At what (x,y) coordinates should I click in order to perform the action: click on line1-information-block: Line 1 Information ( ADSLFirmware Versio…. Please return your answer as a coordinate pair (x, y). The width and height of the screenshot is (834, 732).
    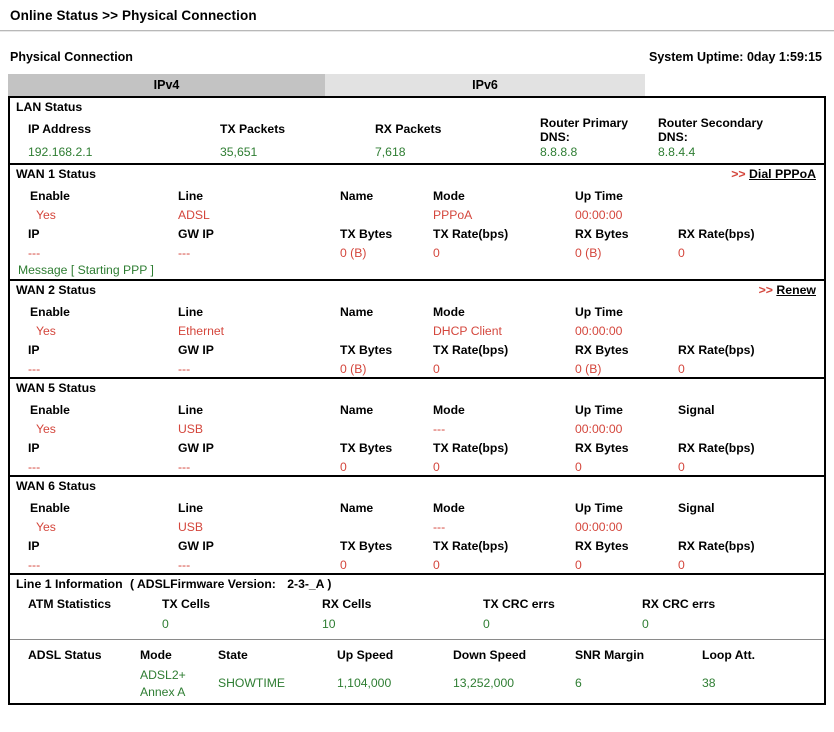
    Looking at the image, I should click on (417, 606).